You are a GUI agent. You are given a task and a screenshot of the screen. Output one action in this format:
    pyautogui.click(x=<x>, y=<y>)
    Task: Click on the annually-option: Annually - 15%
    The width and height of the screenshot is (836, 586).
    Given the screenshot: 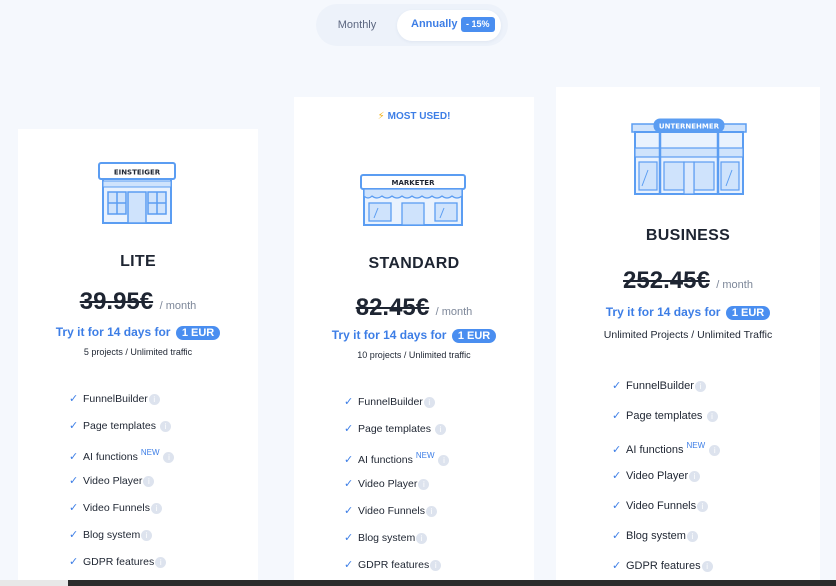 What is the action you would take?
    pyautogui.click(x=449, y=25)
    